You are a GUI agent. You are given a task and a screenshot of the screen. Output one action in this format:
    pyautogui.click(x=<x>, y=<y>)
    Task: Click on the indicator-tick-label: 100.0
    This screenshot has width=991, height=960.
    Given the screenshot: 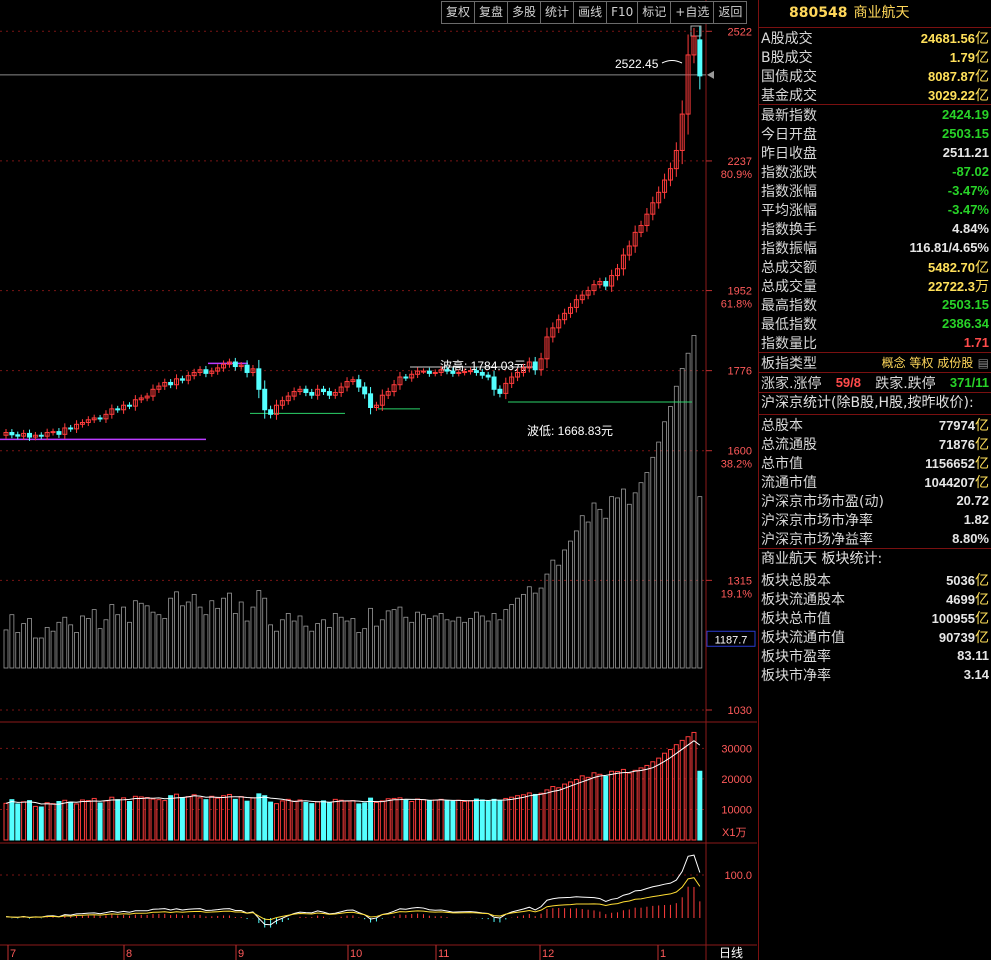 What is the action you would take?
    pyautogui.click(x=738, y=876)
    